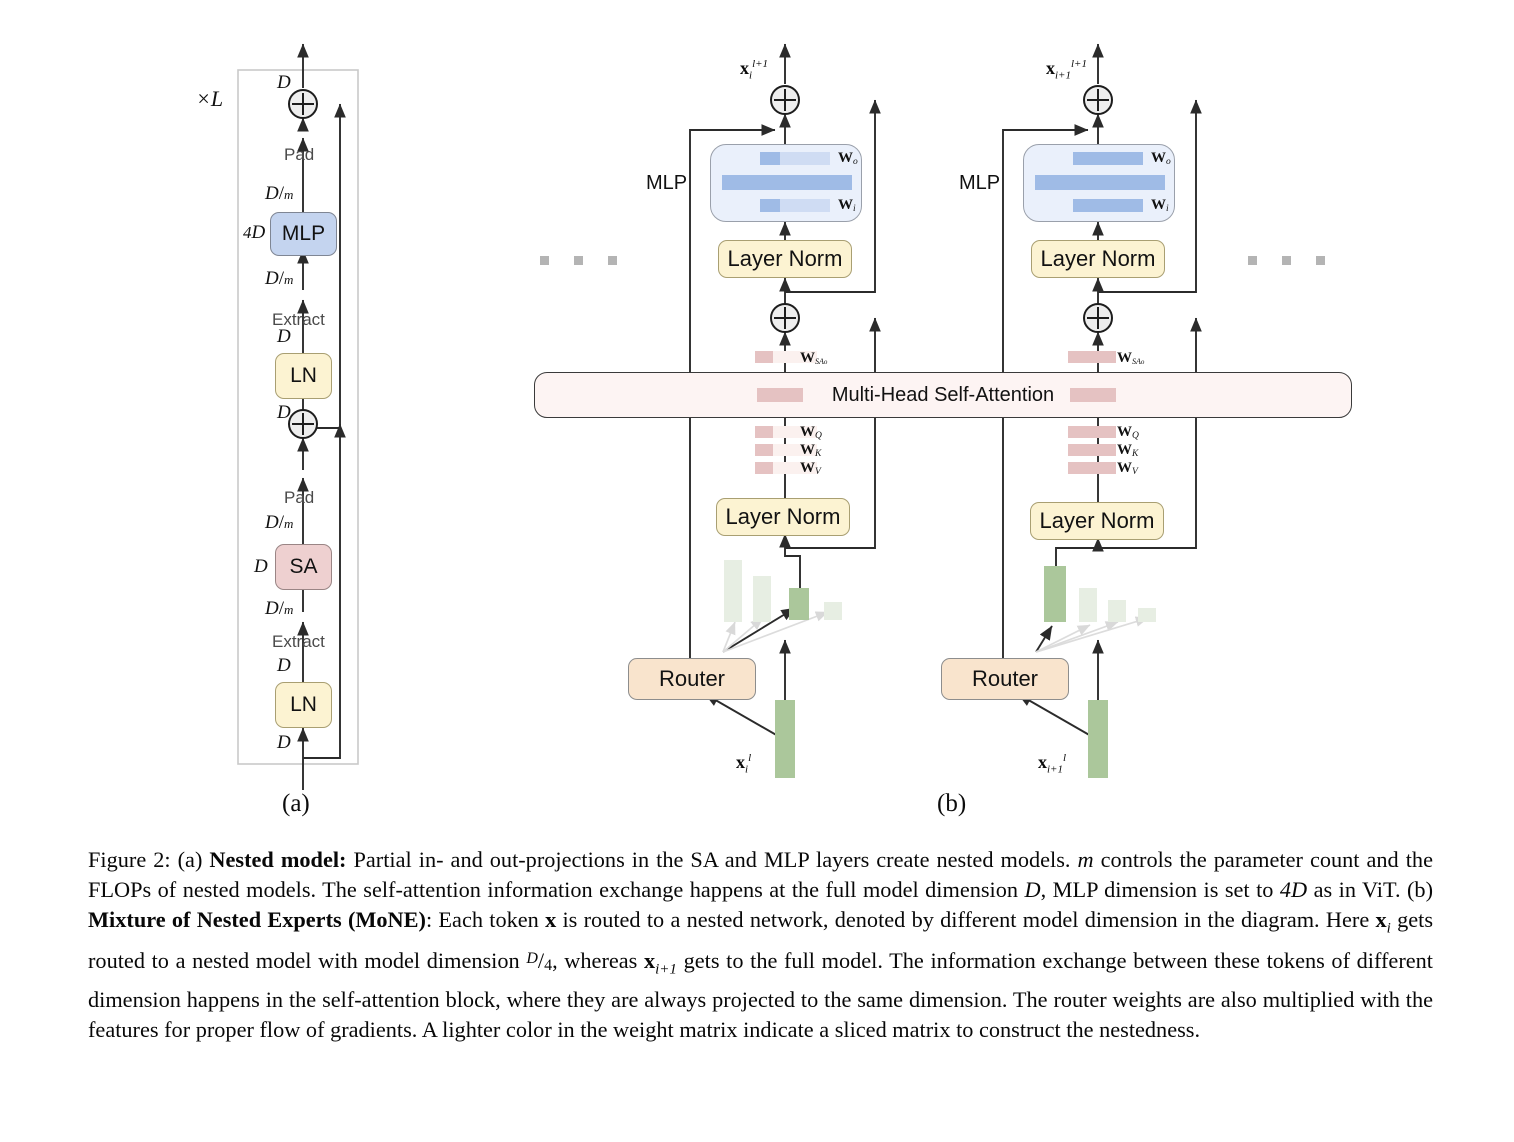 The width and height of the screenshot is (1514, 1142). What do you see at coordinates (811, 432) in the screenshot?
I see `weight-label-wq-left: WQ` at bounding box center [811, 432].